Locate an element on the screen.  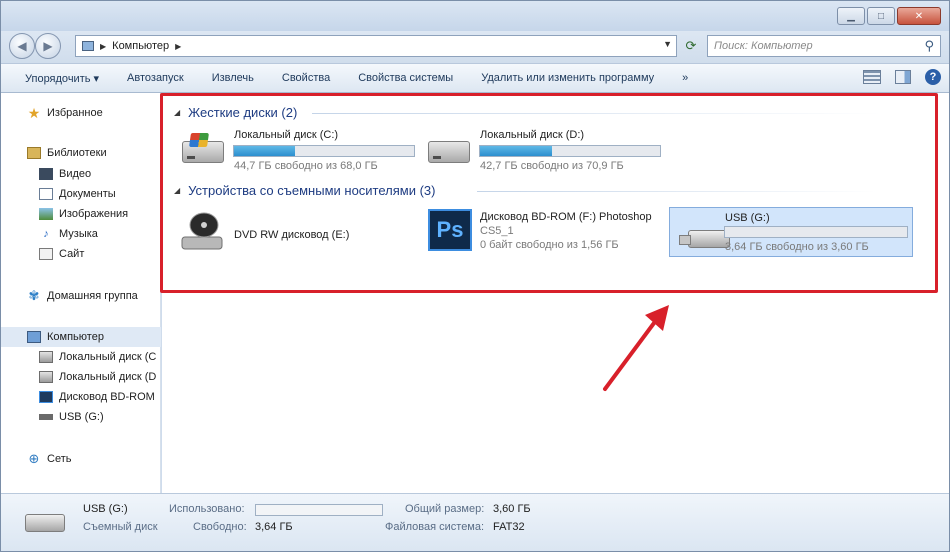
sidebar-item-bd-rom: Дисковод BD-ROM is located at coordinates (81, 397).